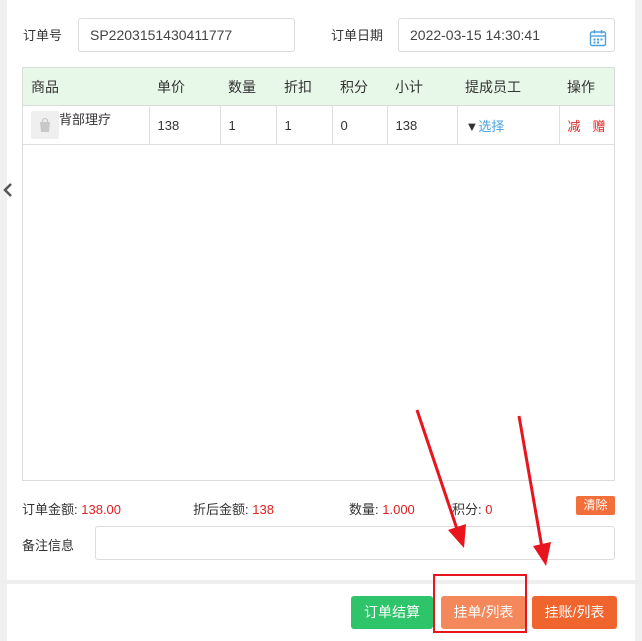  Describe the element at coordinates (221, 509) in the screenshot. I see `discounted-amount-label: 折后金额:` at that location.